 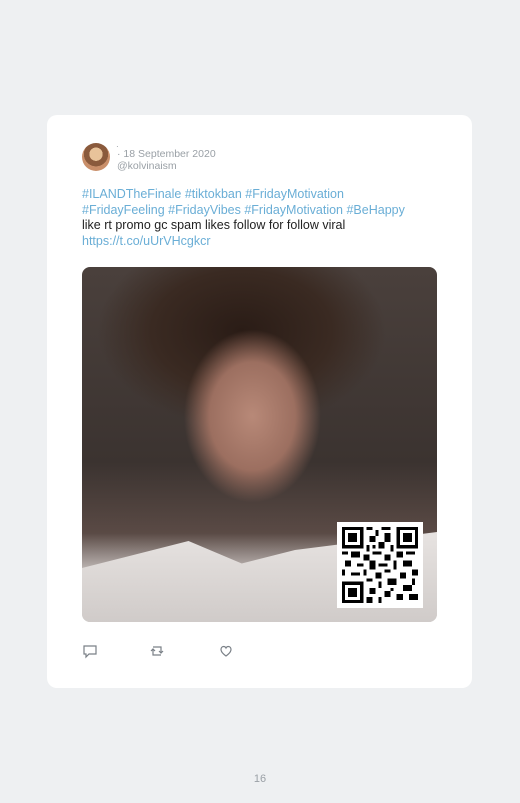 I want to click on avatar, so click(x=96, y=157).